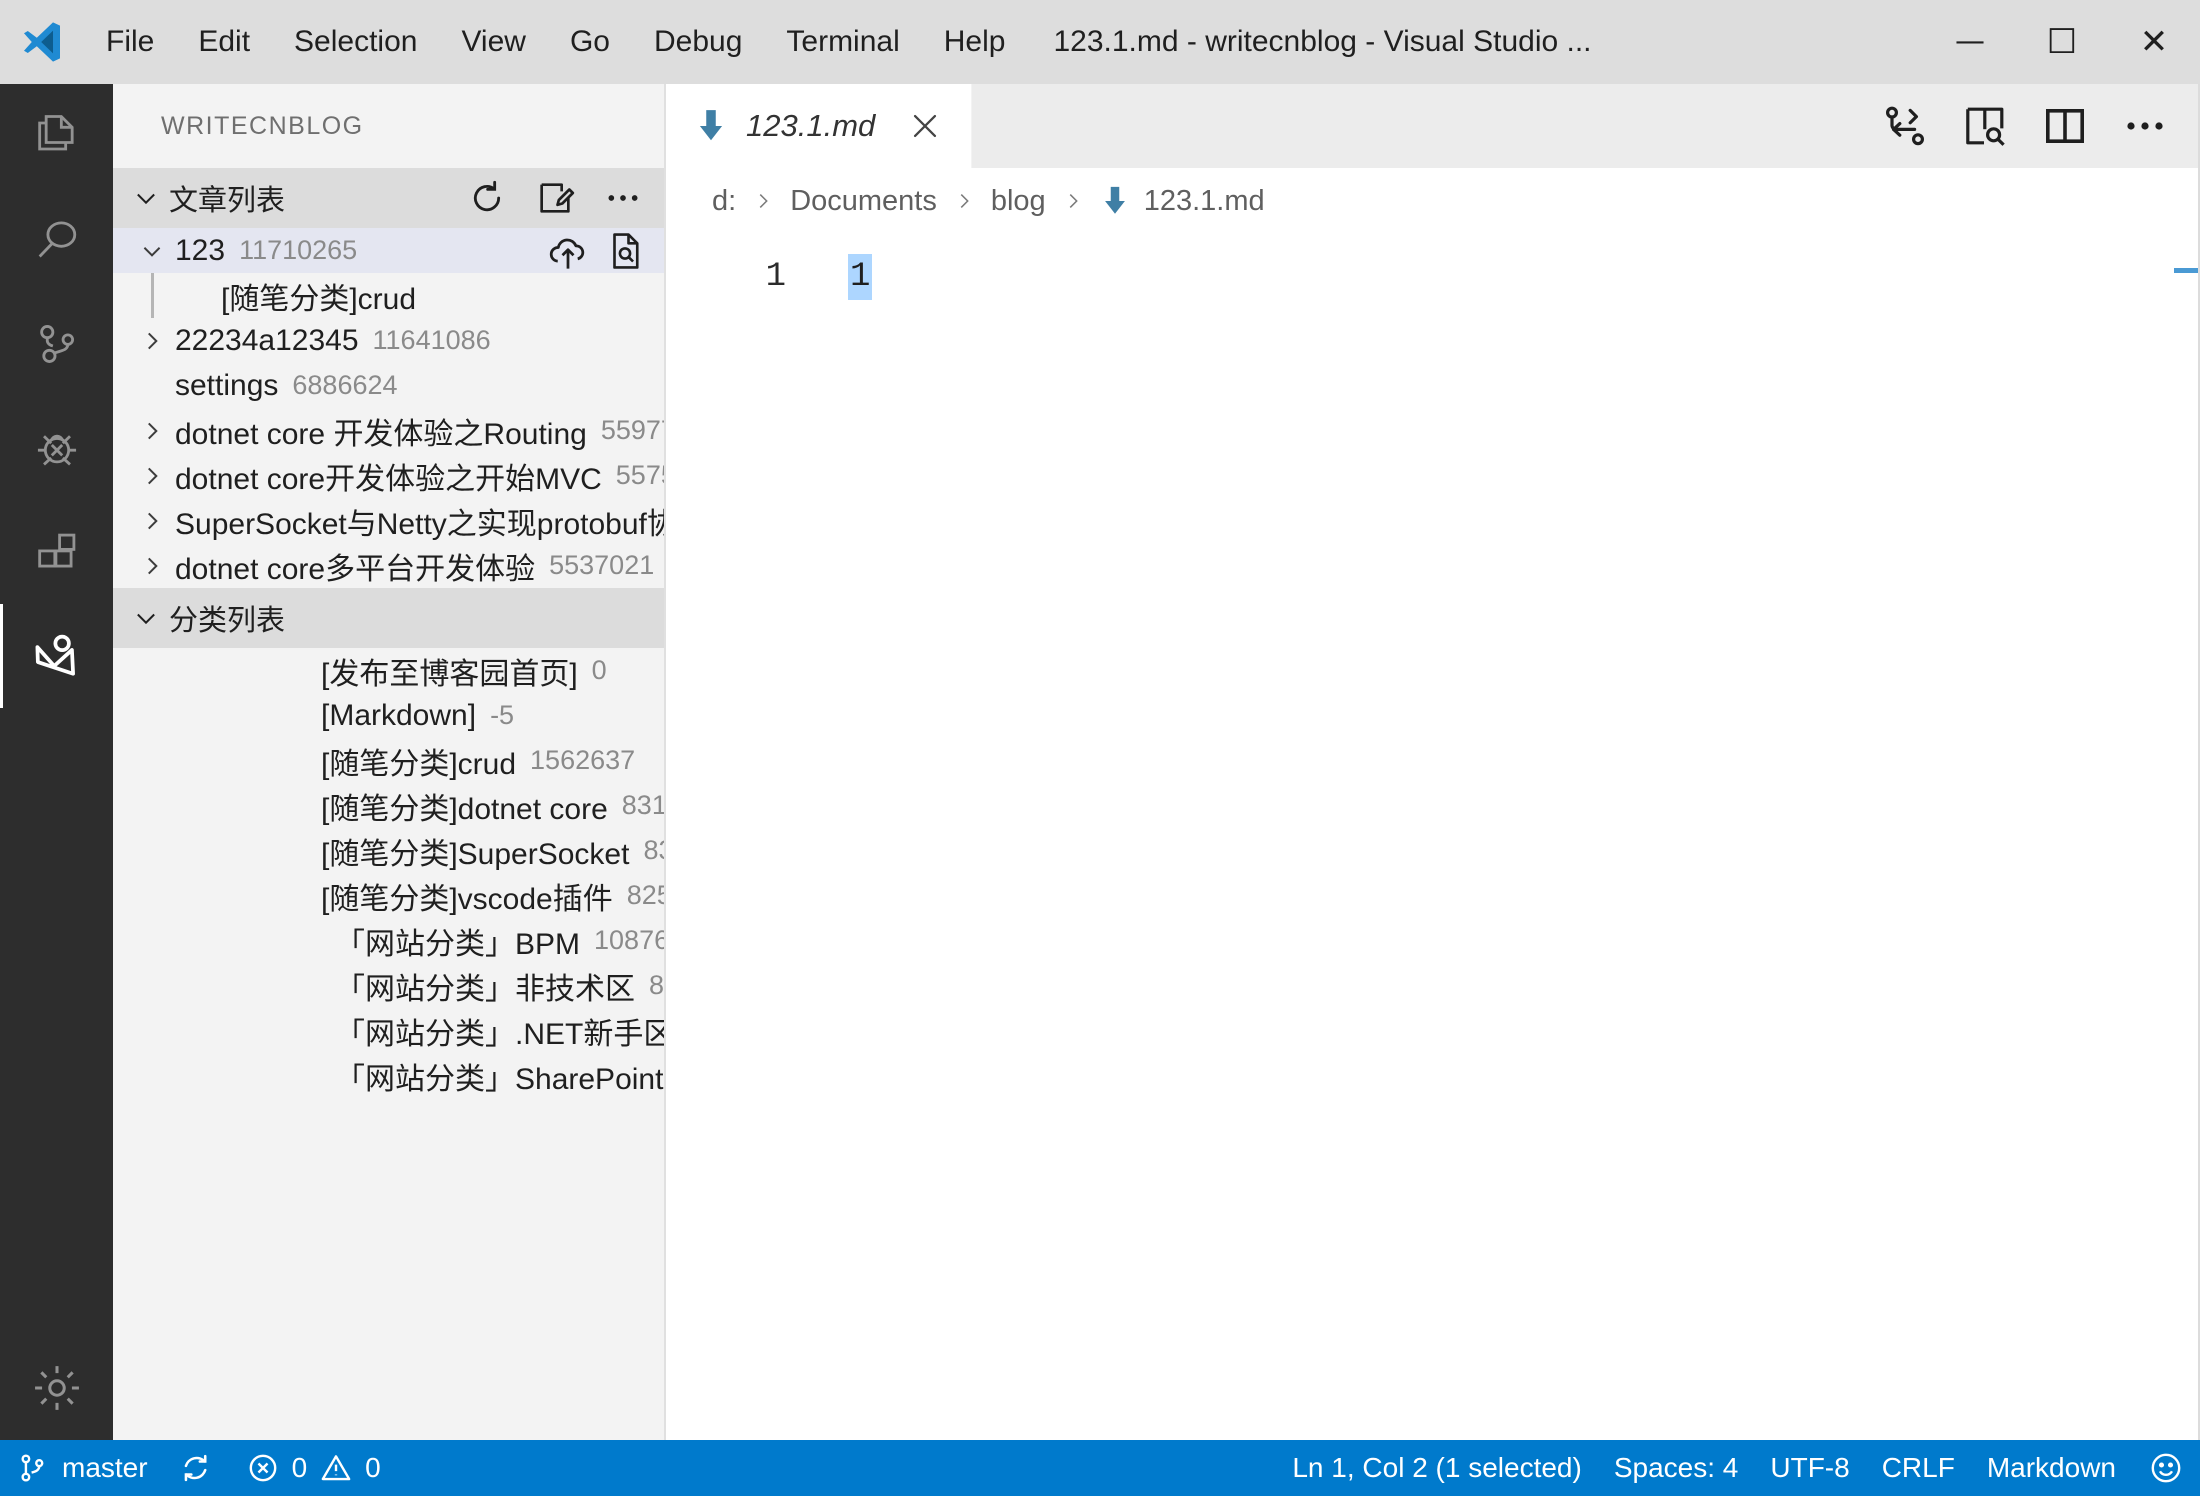 The height and width of the screenshot is (1496, 2200). Describe the element at coordinates (724, 201) in the screenshot. I see `breadcrumb-item-drive: d:` at that location.